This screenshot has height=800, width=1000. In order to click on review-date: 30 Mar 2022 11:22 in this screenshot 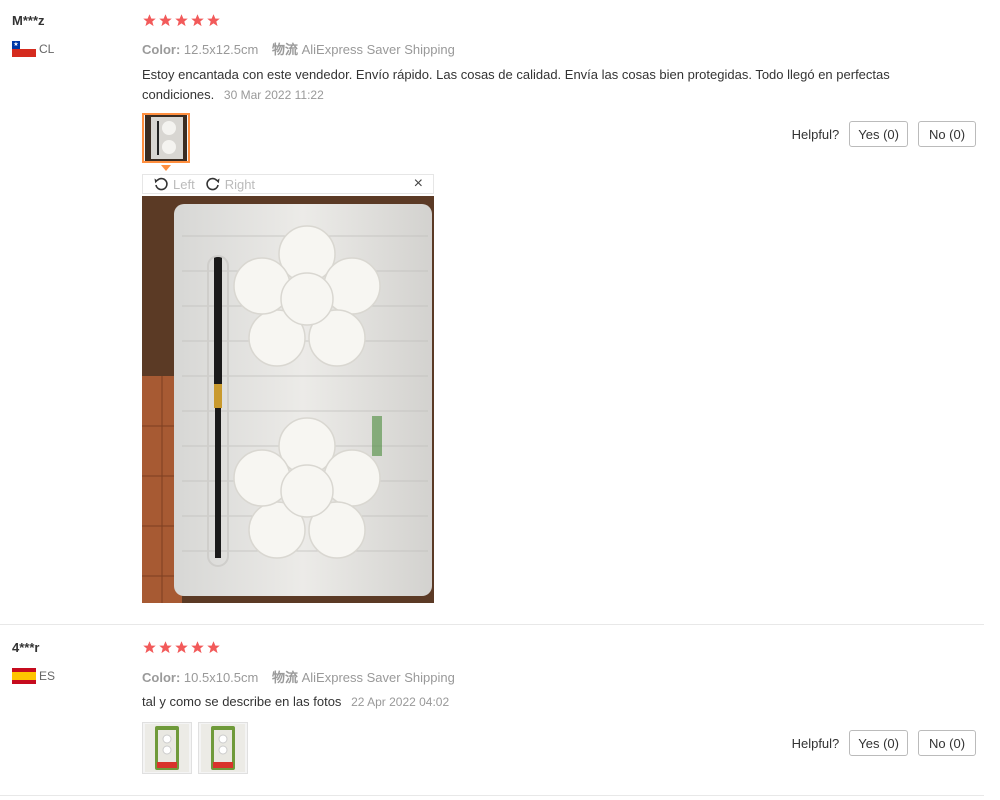, I will do `click(273, 95)`.